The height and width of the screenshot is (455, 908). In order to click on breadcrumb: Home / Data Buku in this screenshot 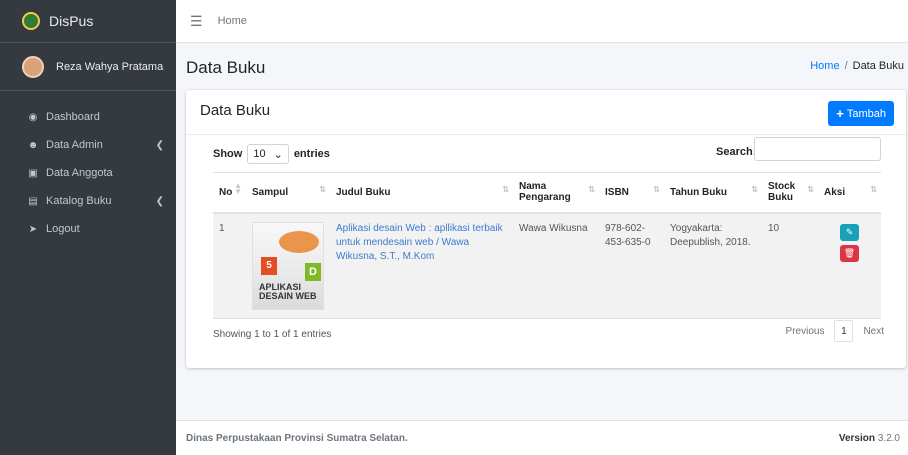, I will do `click(857, 66)`.